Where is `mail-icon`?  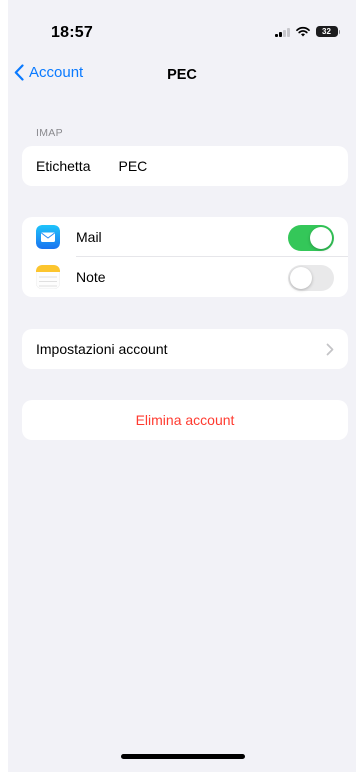 mail-icon is located at coordinates (48, 237).